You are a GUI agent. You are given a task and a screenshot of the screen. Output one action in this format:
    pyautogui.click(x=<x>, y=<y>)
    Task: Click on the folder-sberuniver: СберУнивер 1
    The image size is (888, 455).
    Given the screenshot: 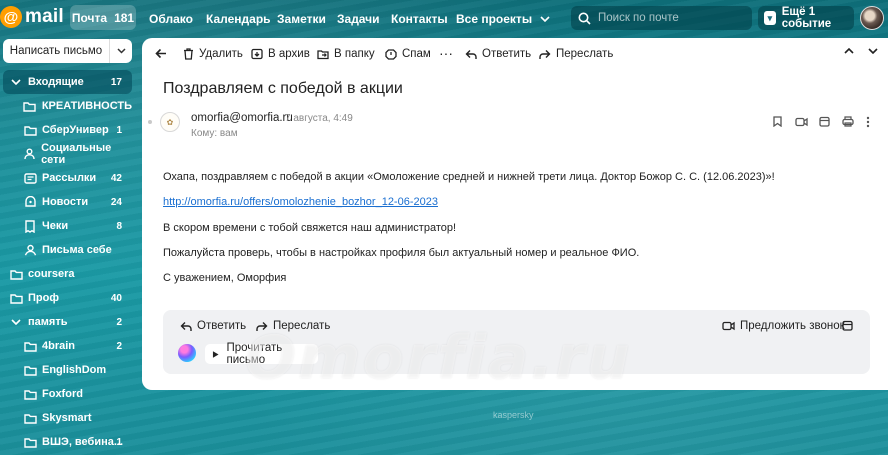 What is the action you would take?
    pyautogui.click(x=67, y=130)
    